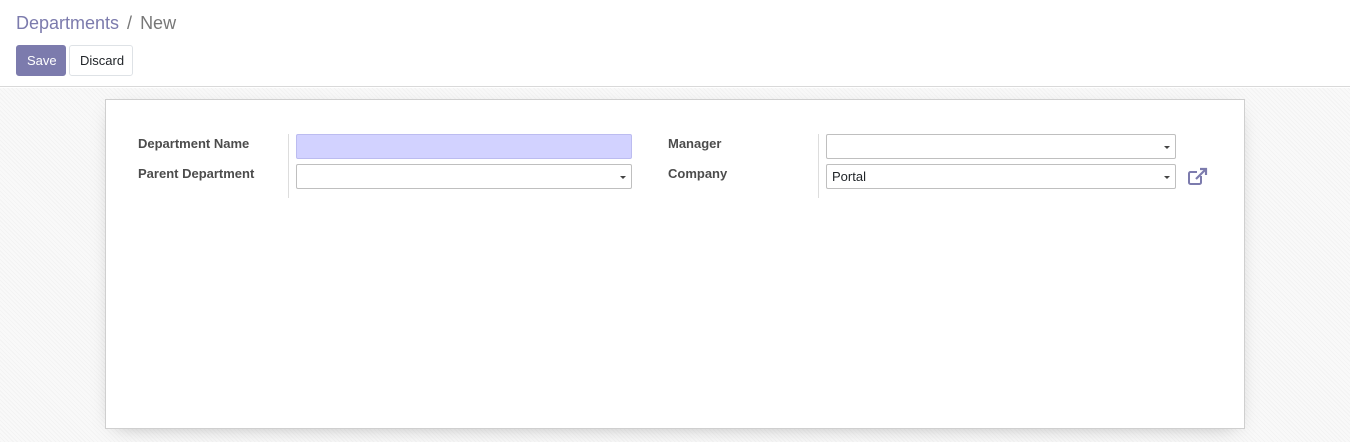  What do you see at coordinates (196, 173) in the screenshot?
I see `parent-department-label: Parent Department` at bounding box center [196, 173].